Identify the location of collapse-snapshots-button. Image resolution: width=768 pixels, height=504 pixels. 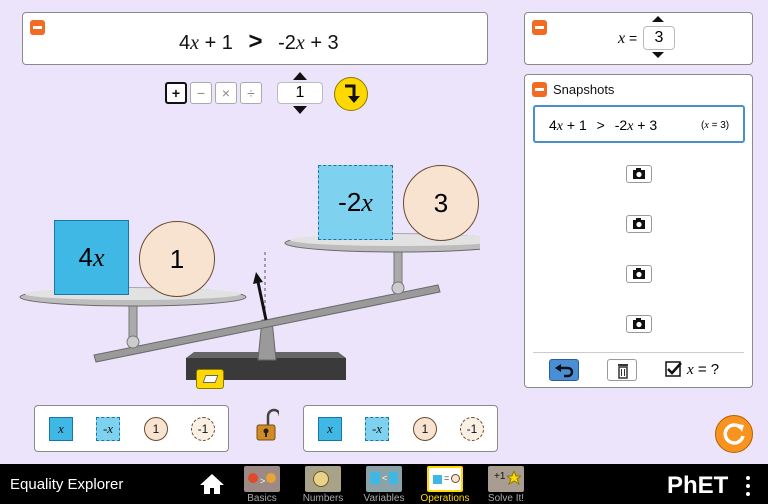
(539, 89).